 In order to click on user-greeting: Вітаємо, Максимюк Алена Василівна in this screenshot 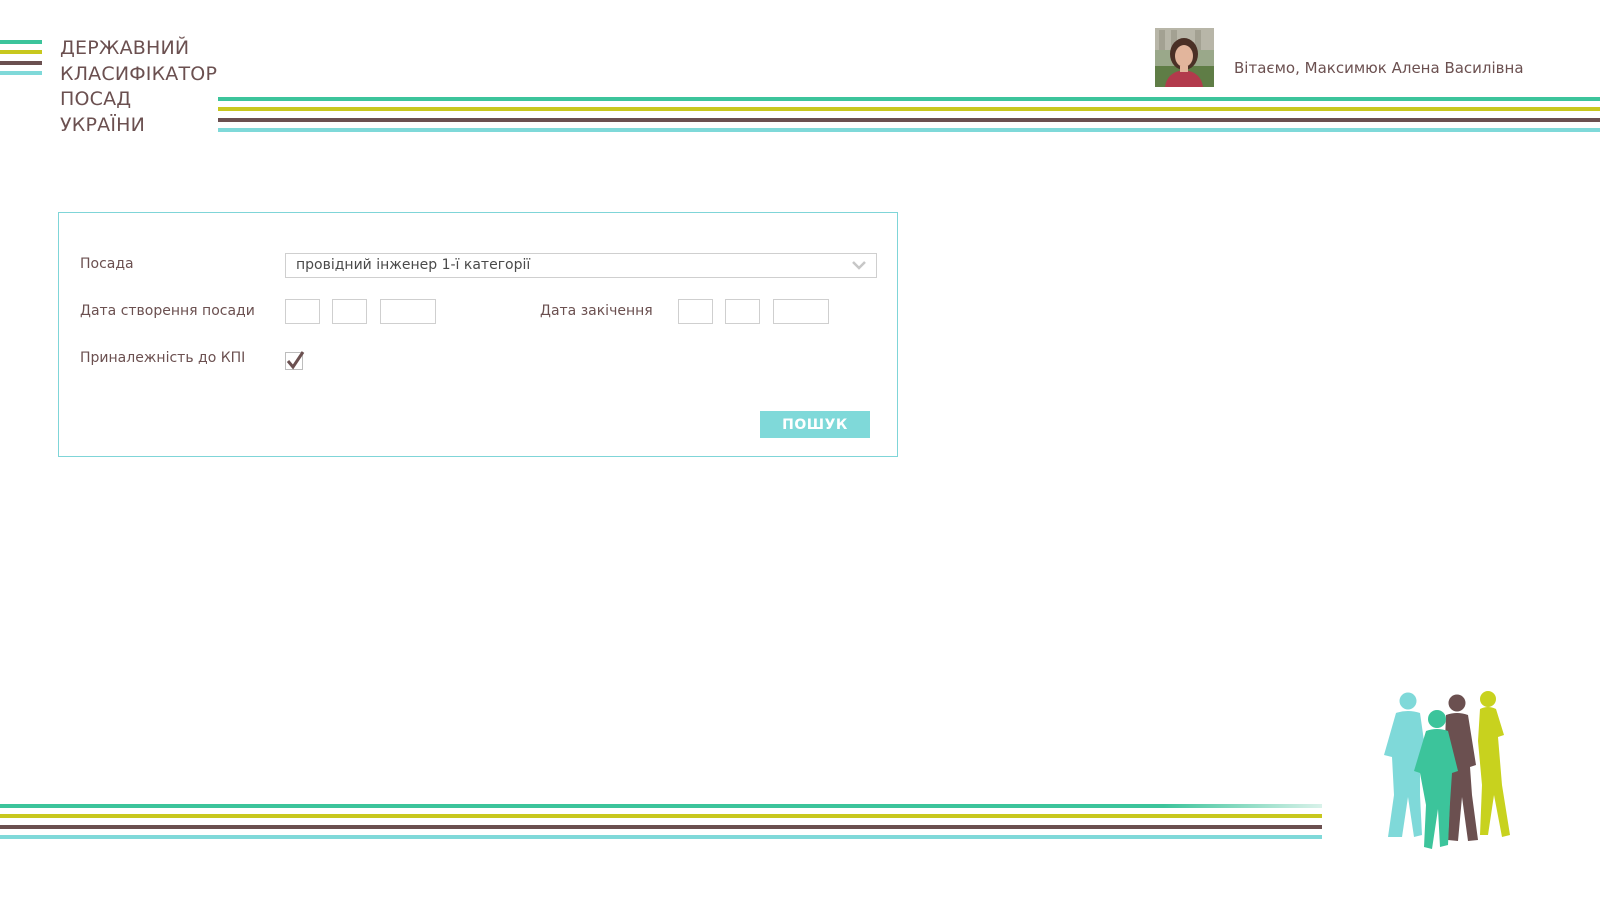, I will do `click(1379, 68)`.